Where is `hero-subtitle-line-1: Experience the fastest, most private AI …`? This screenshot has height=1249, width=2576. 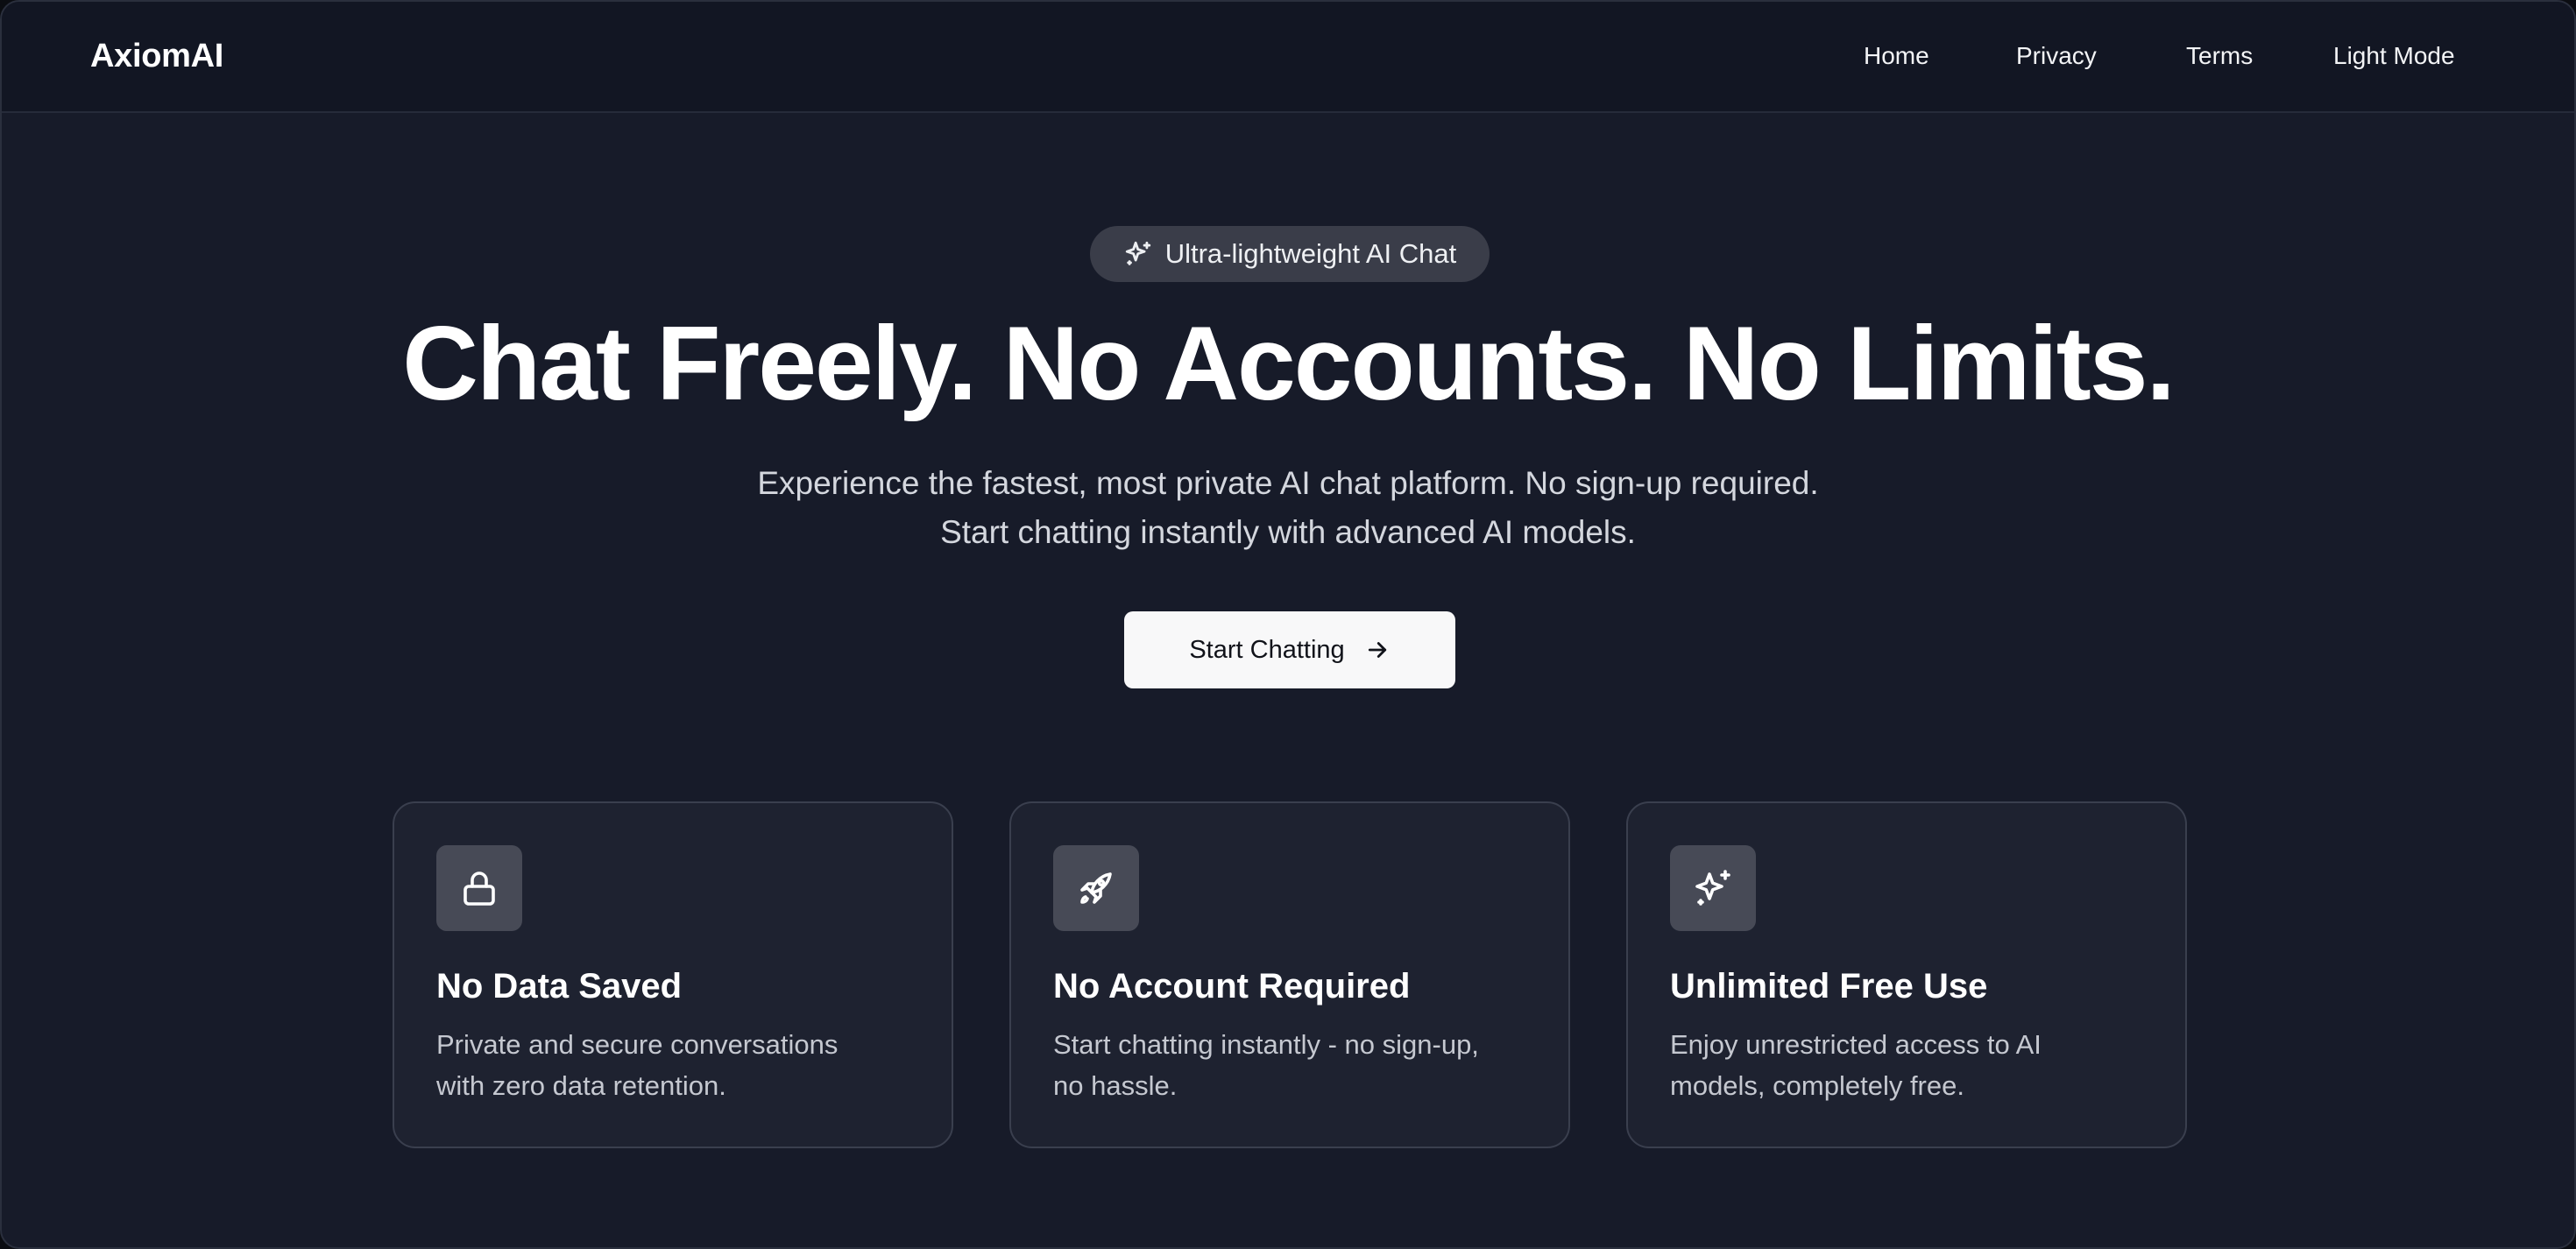
hero-subtitle-line-1: Experience the fastest, most private AI … is located at coordinates (1288, 483).